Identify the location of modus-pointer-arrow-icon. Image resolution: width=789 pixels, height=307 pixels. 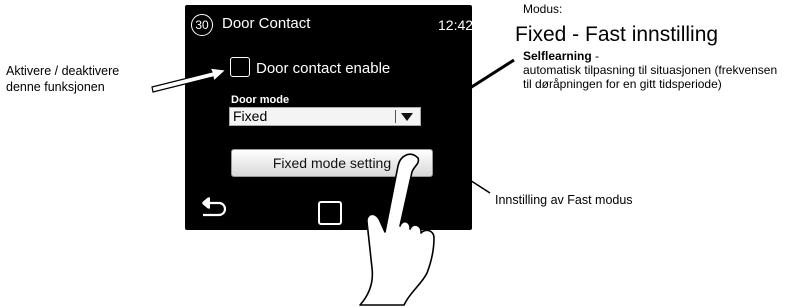
(485, 77).